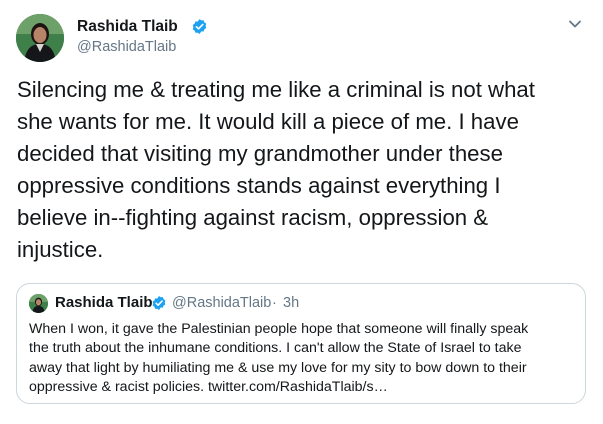 This screenshot has width=603, height=424. Describe the element at coordinates (104, 302) in the screenshot. I see `quoted-author-name: Rashida Tlaib` at that location.